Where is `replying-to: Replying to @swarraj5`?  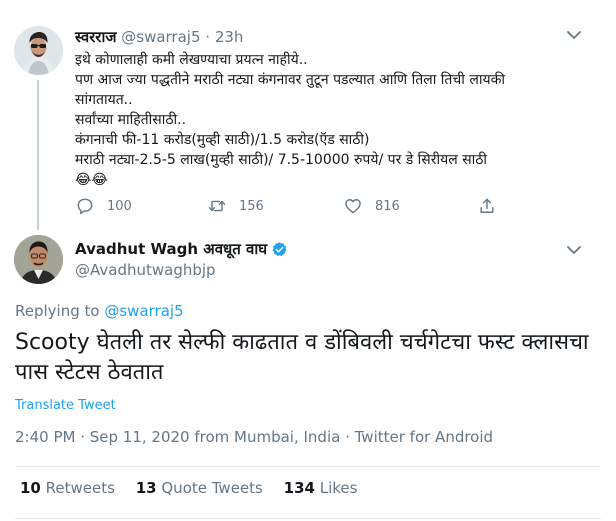 replying-to: Replying to @swarraj5 is located at coordinates (99, 311).